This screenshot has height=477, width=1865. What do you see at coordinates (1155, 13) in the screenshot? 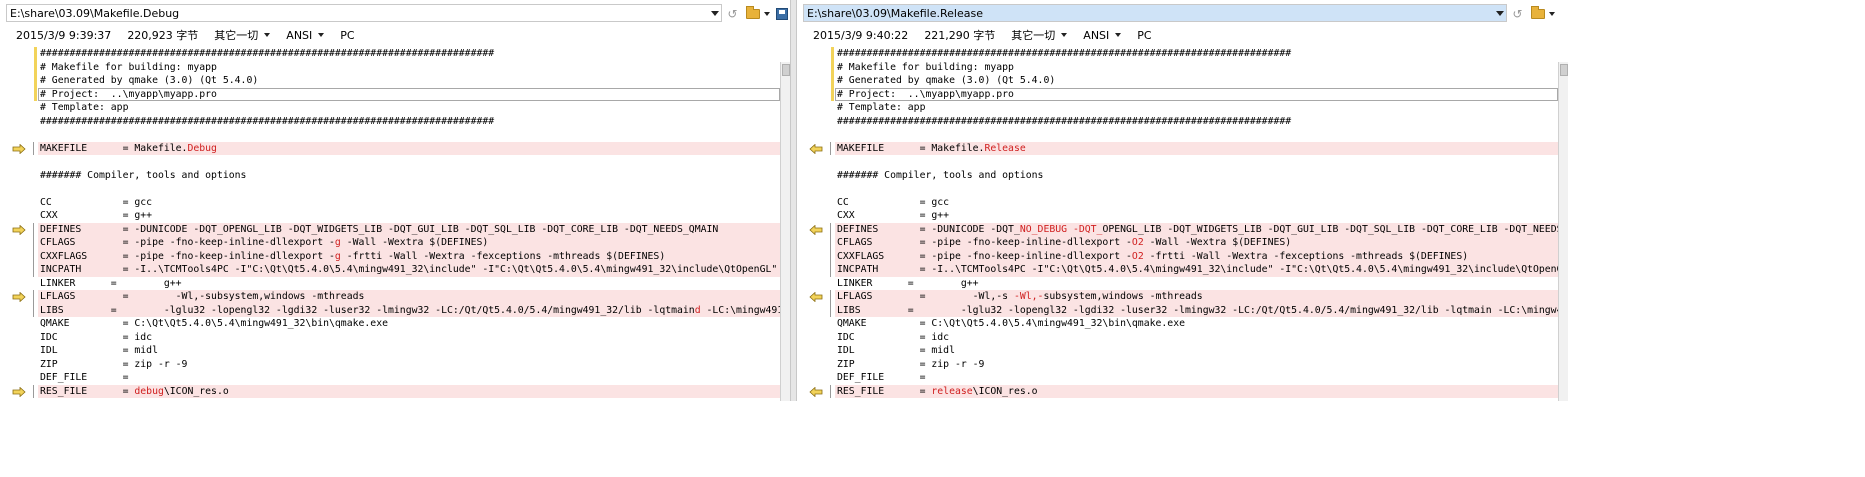
I see `right-path-combobox: E:\share\03.09\Makefile.Release` at bounding box center [1155, 13].